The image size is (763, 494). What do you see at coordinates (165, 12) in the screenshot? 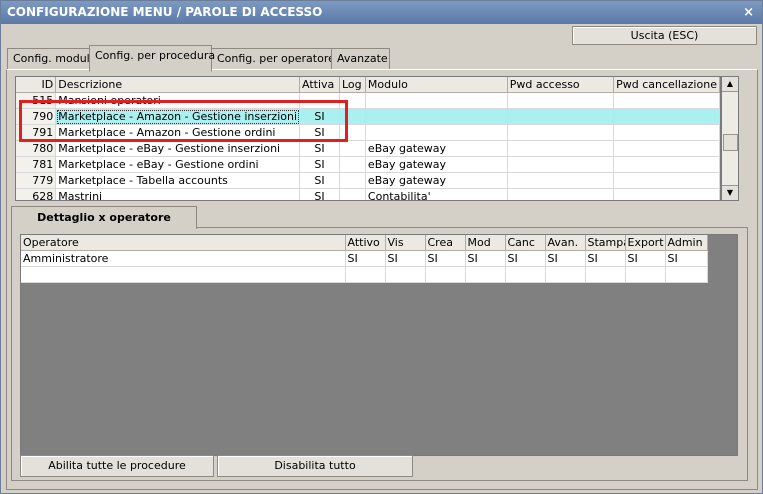
I see `window-title: CONFIGURAZIONE MENU / PAROLE DI ACCESSO` at bounding box center [165, 12].